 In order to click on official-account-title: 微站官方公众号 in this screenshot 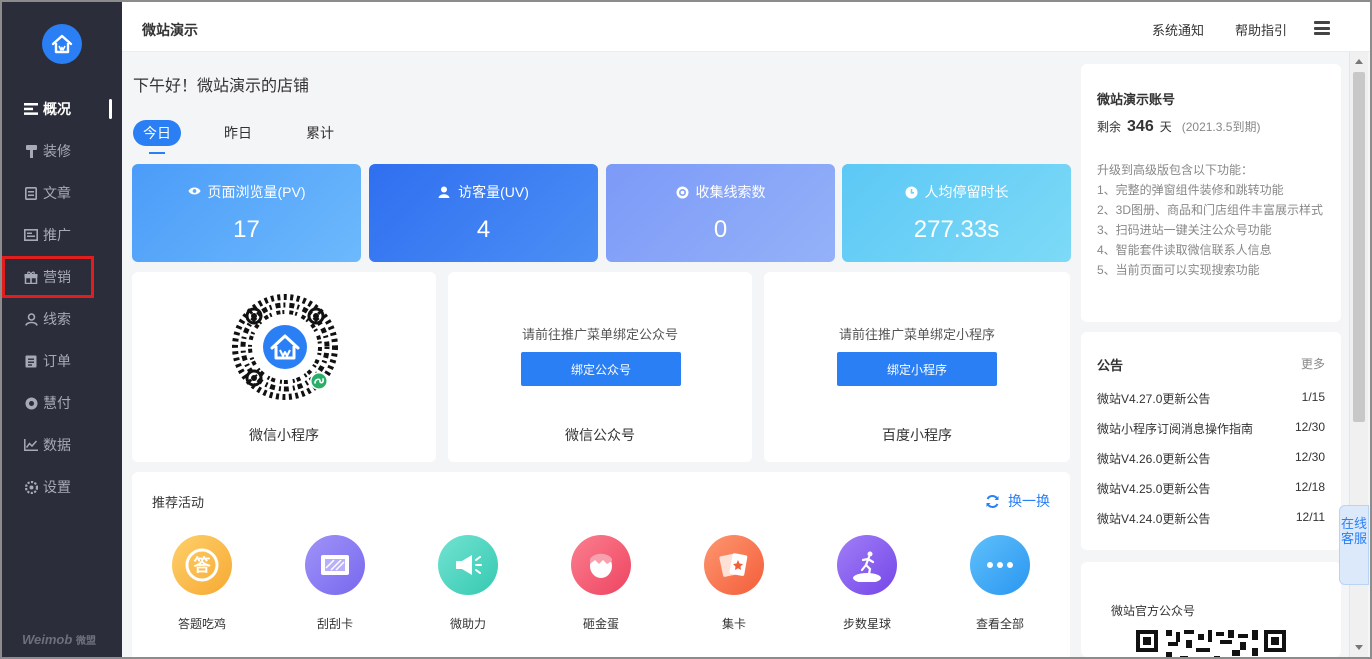, I will do `click(1153, 611)`.